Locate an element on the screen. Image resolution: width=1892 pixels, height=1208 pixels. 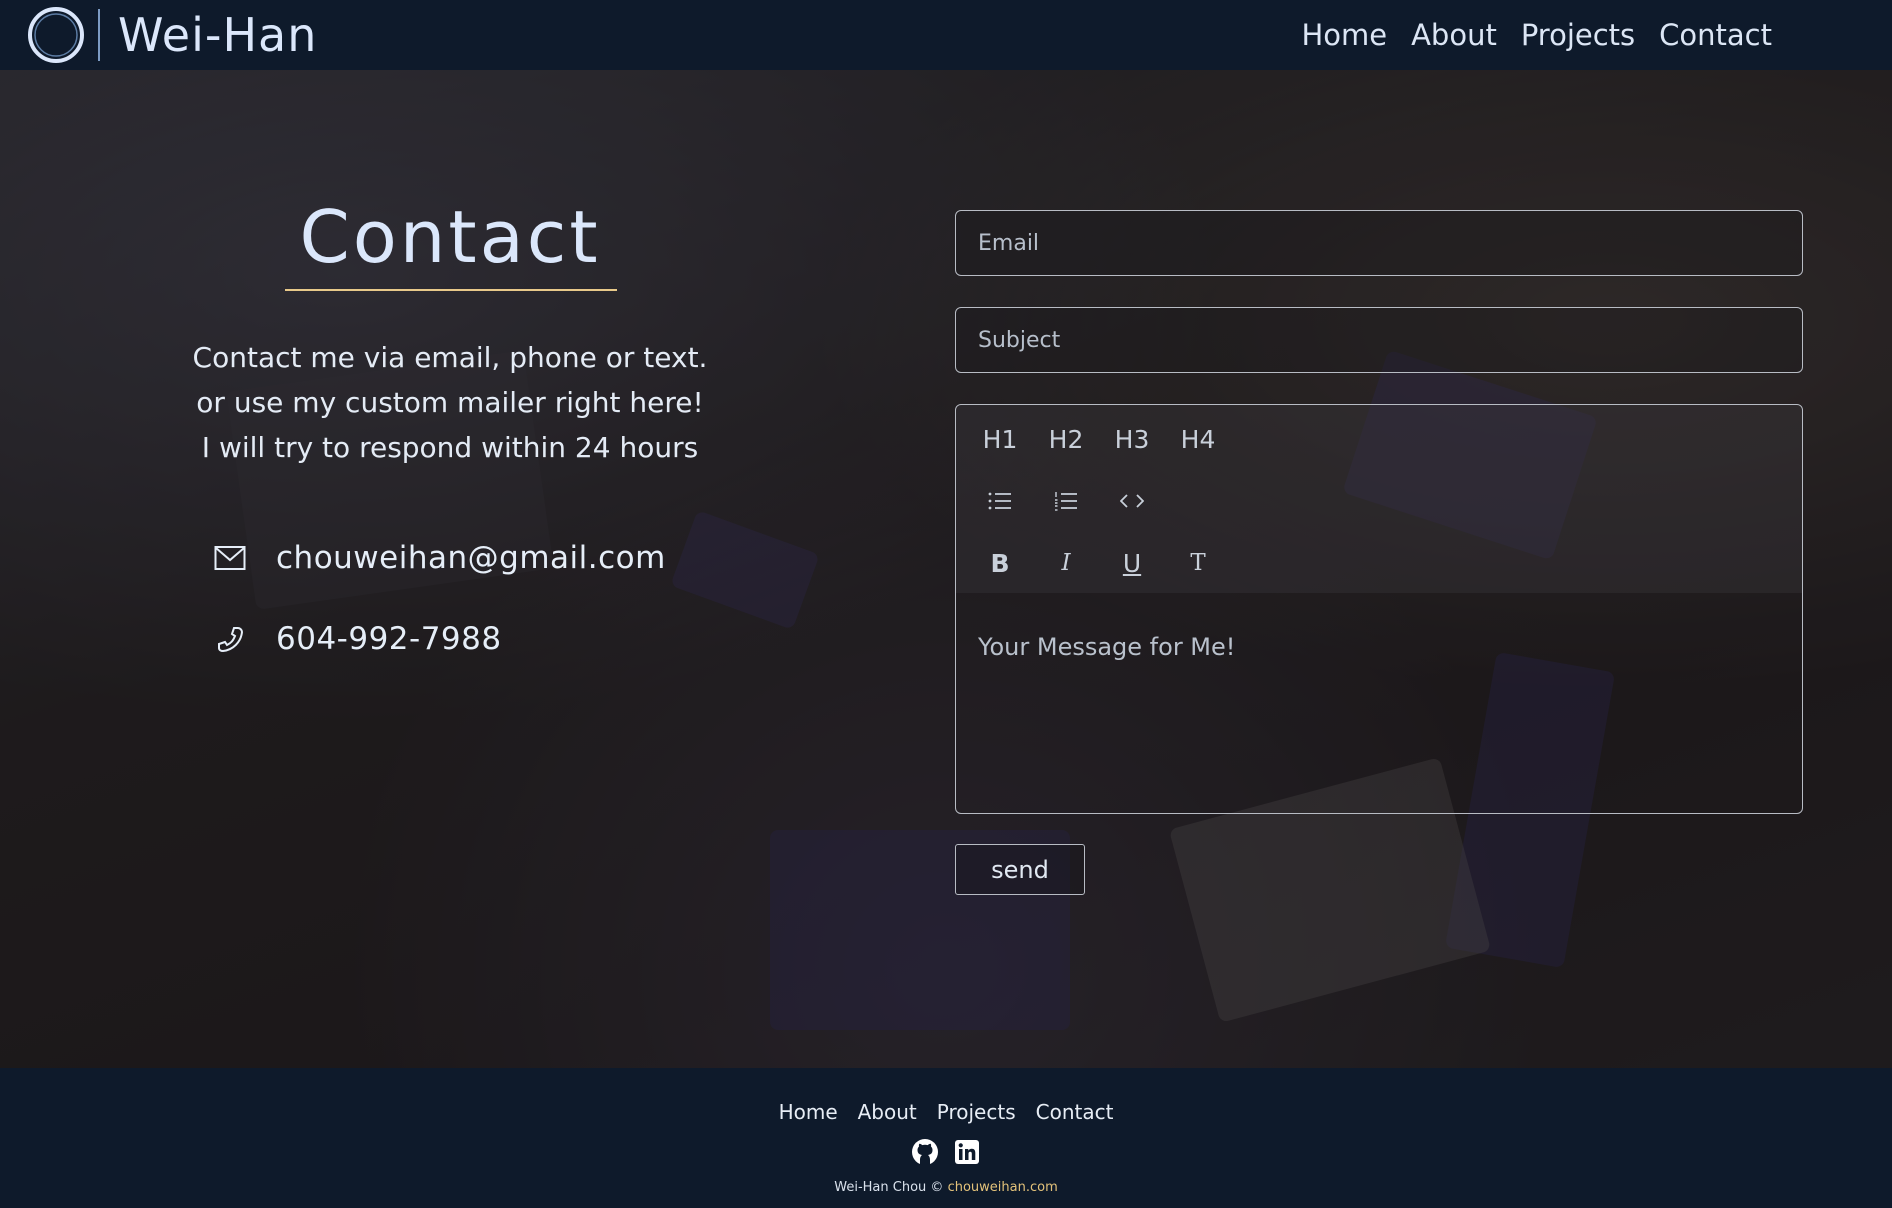
numbered-list-icon is located at coordinates (1066, 501).